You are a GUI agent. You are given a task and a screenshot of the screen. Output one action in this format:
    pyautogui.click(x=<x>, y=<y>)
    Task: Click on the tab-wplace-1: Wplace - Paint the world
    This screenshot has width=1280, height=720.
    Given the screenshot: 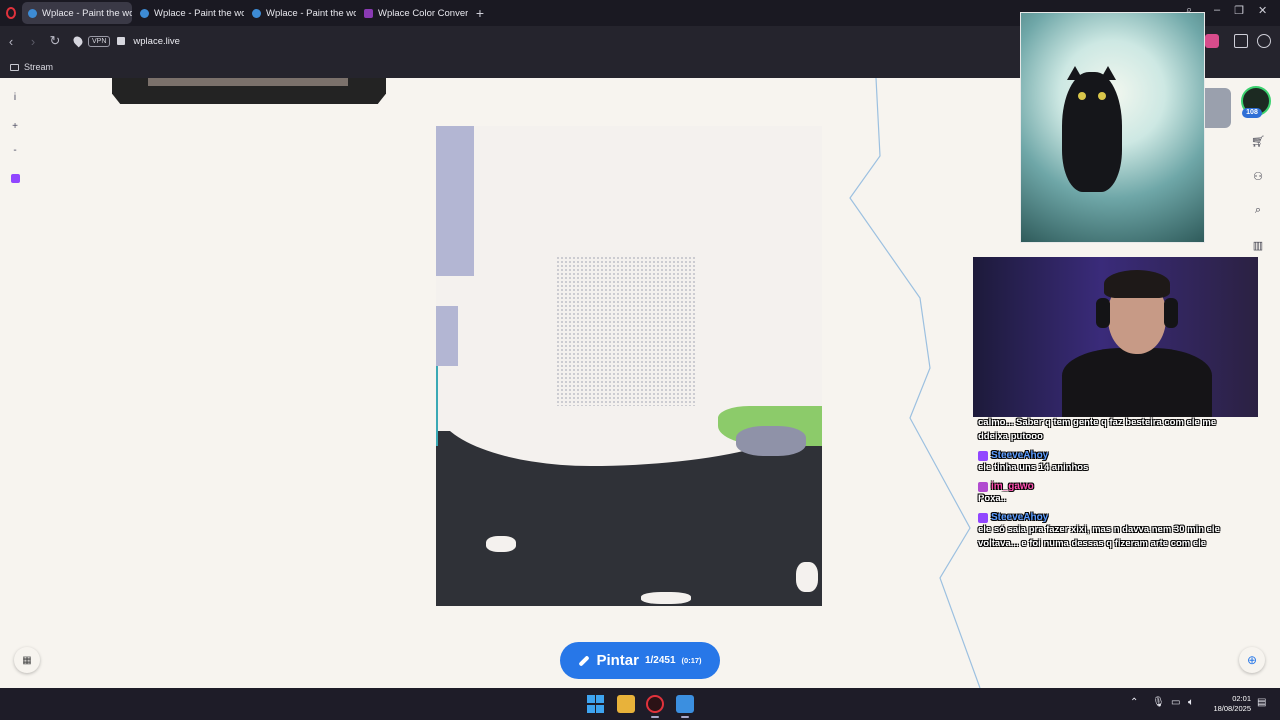 What is the action you would take?
    pyautogui.click(x=77, y=13)
    